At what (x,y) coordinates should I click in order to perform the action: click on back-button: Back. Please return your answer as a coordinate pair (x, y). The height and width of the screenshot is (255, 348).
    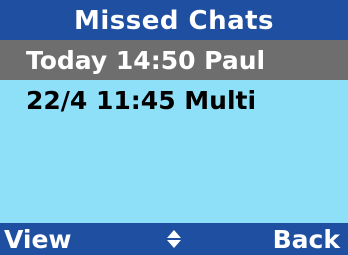
    Looking at the image, I should click on (306, 239).